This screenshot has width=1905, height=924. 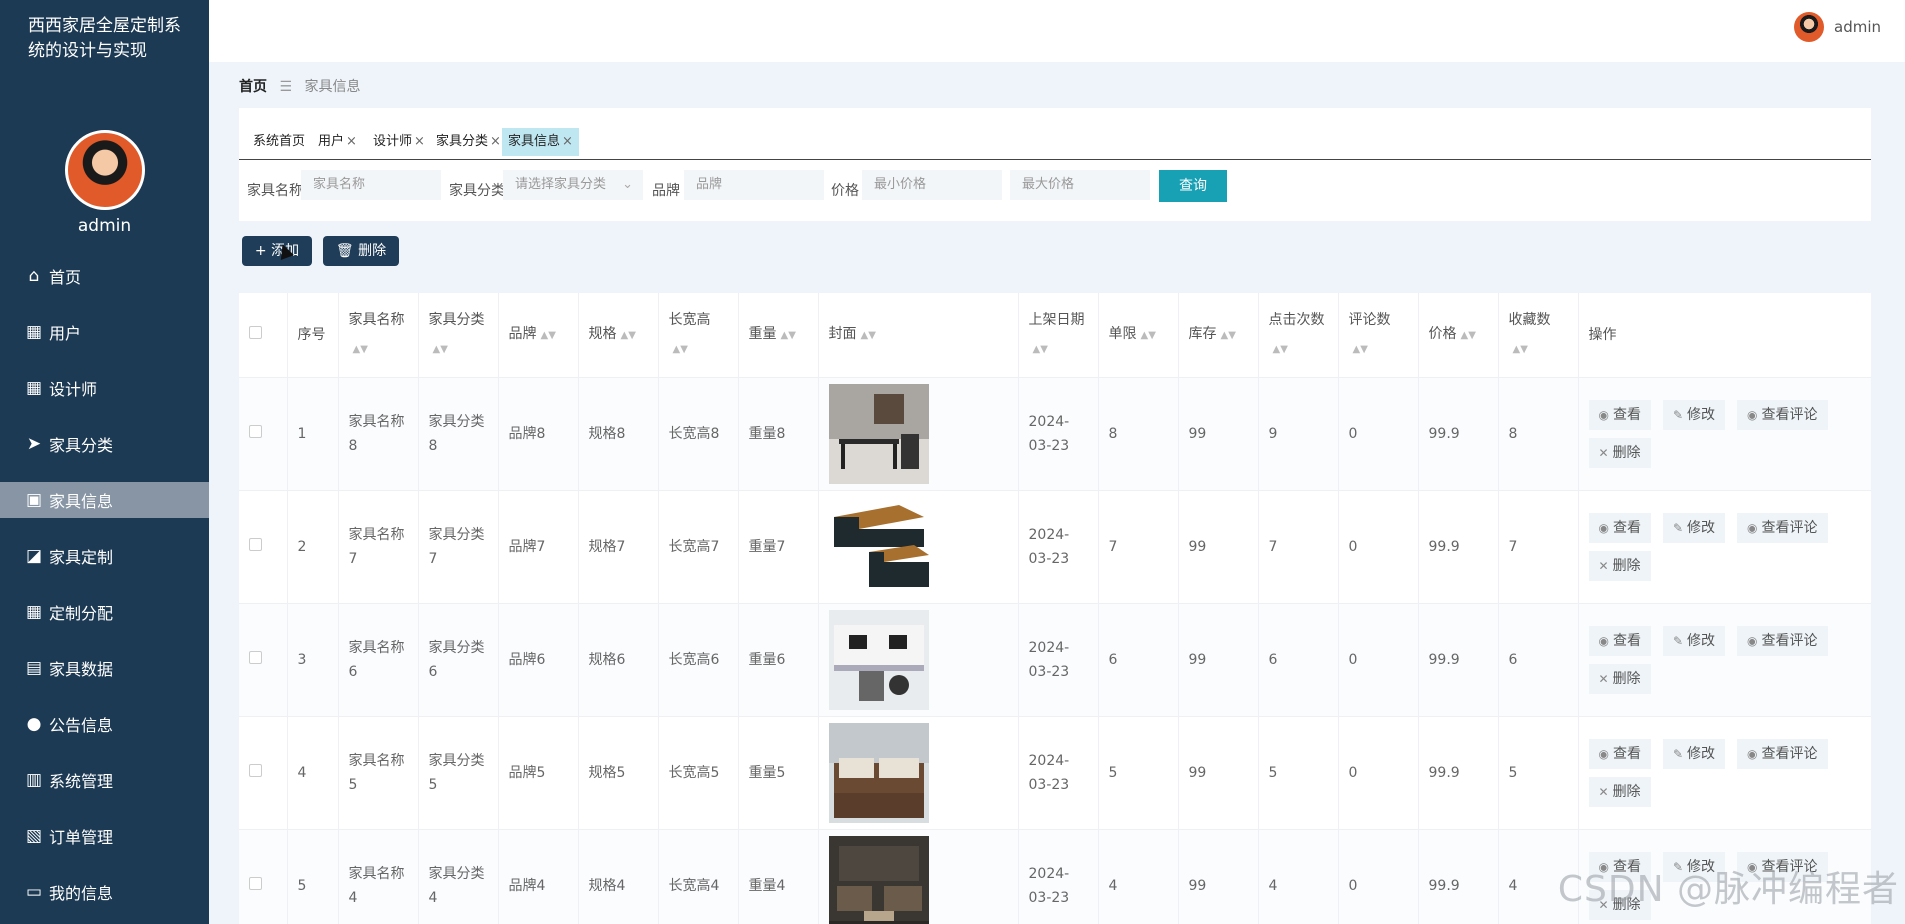 I want to click on breadcrumb-home: 首页, so click(x=253, y=87).